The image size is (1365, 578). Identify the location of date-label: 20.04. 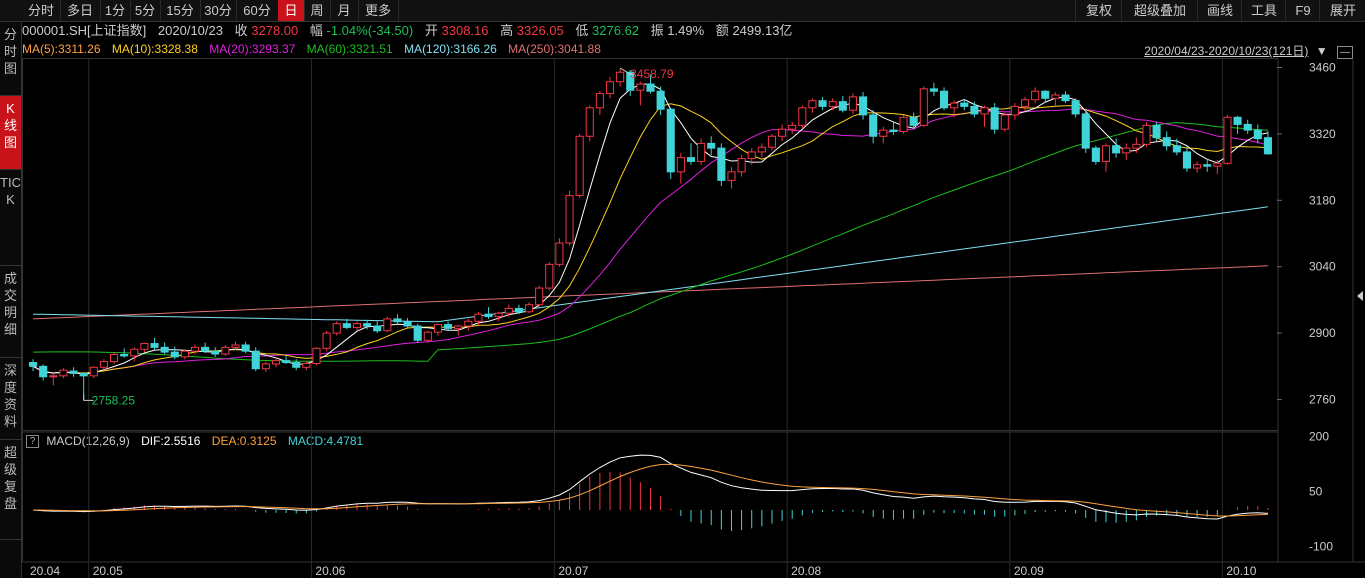
(45, 571).